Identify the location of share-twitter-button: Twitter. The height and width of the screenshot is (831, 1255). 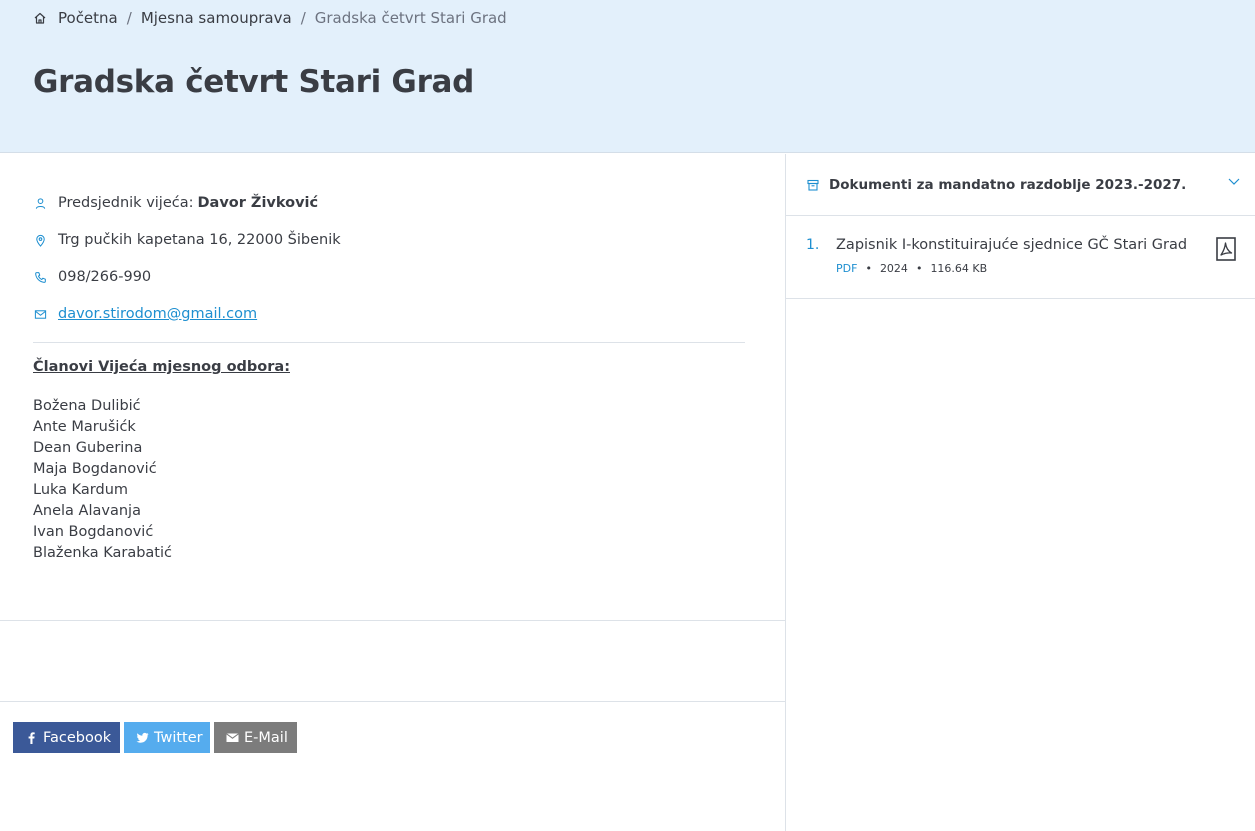
(167, 737).